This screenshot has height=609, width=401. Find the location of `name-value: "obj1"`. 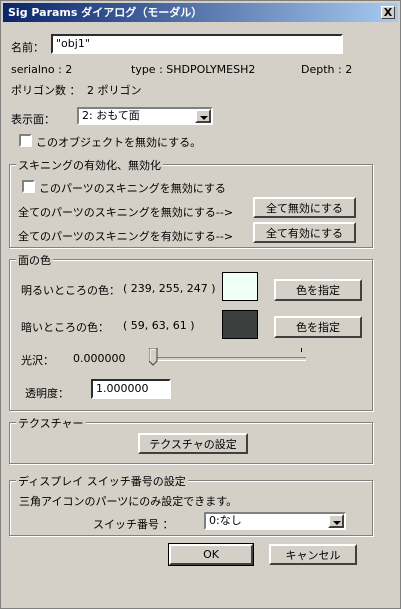

name-value: "obj1" is located at coordinates (73, 43).